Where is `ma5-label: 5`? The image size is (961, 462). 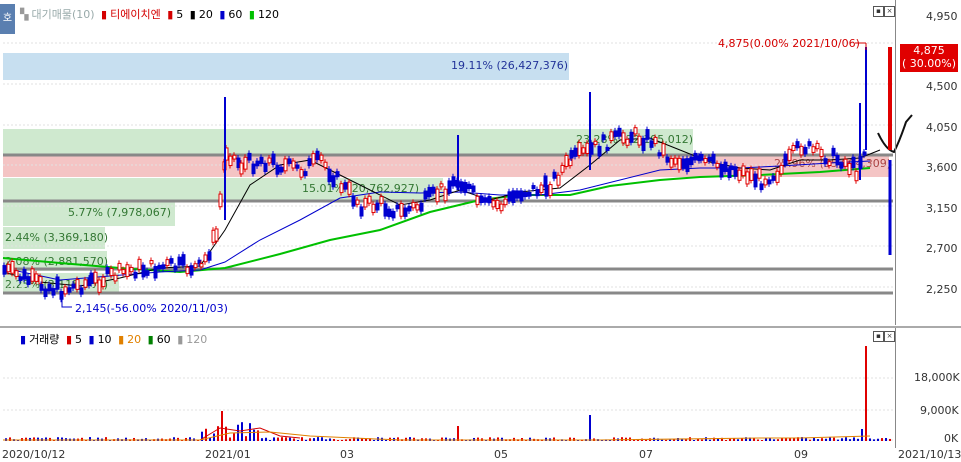 ma5-label: 5 is located at coordinates (179, 14).